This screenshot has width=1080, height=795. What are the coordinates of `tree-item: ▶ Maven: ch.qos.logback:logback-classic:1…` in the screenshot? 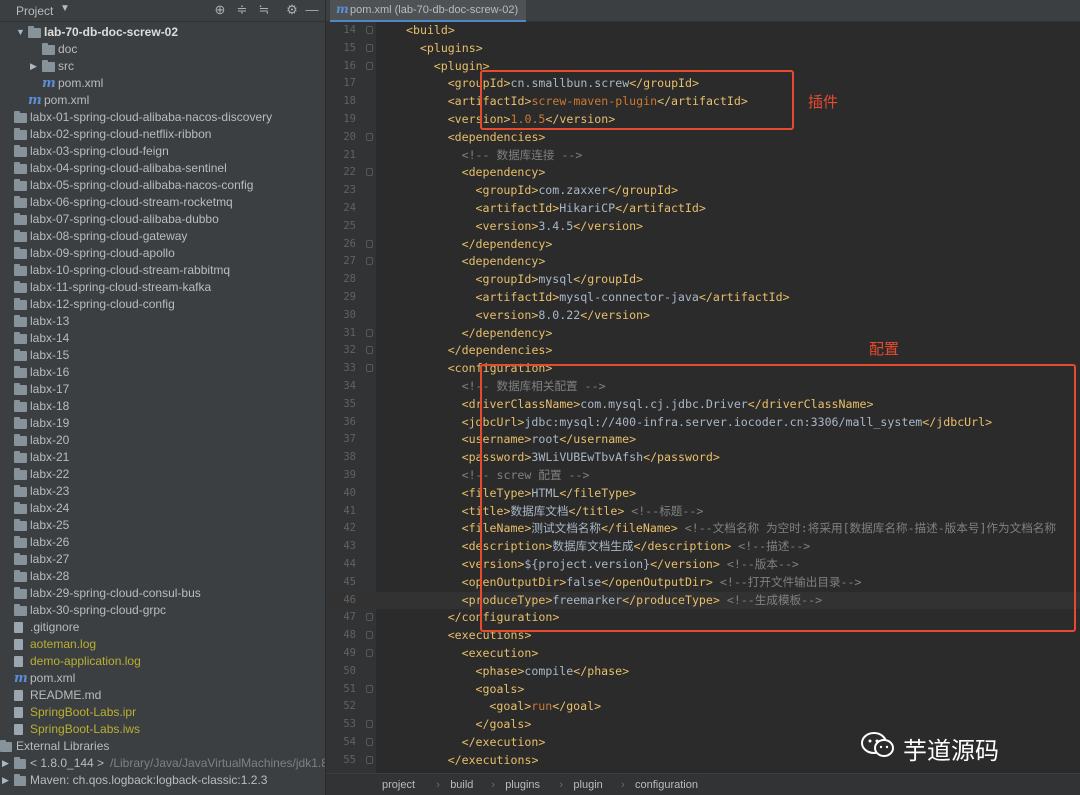 It's located at (162, 780).